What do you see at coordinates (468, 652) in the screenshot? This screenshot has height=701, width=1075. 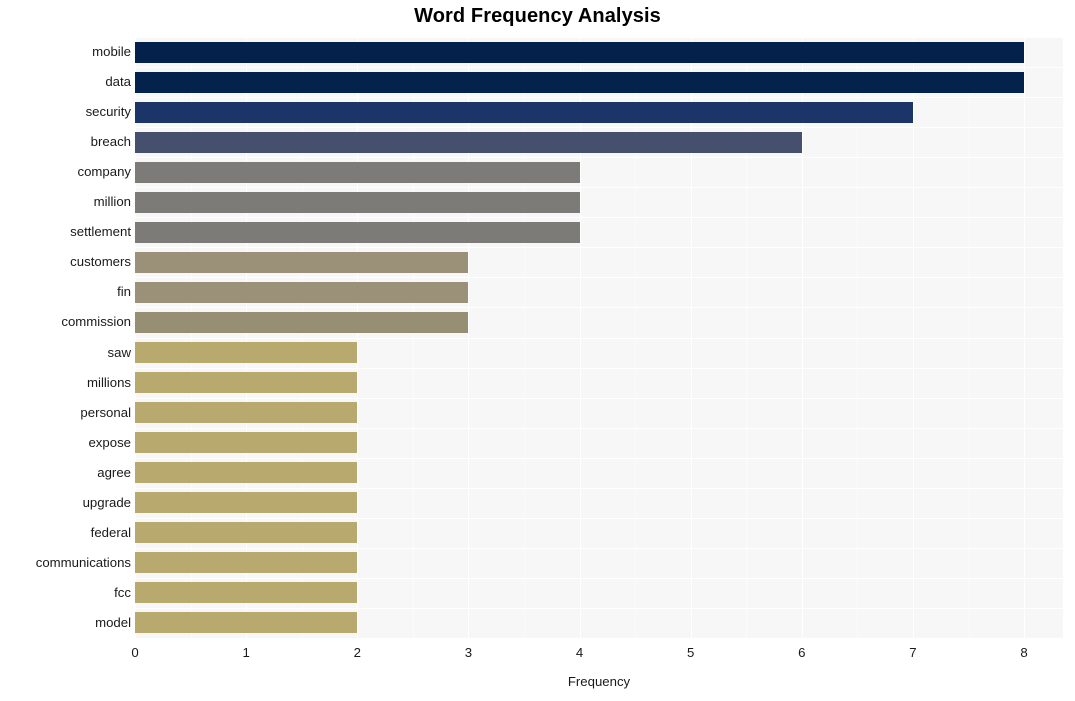 I see `x-tick-label: 3` at bounding box center [468, 652].